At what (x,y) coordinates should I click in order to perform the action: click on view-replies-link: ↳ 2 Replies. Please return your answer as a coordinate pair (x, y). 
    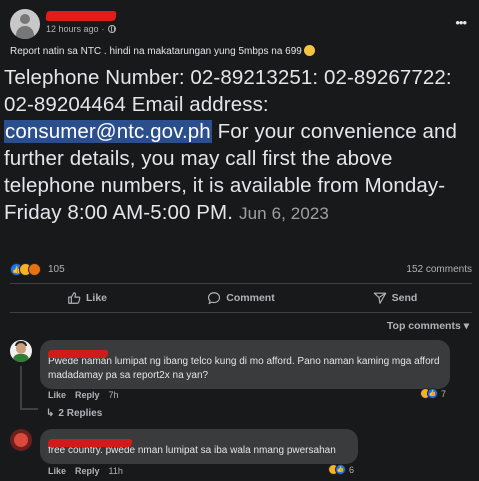
    Looking at the image, I should click on (74, 413).